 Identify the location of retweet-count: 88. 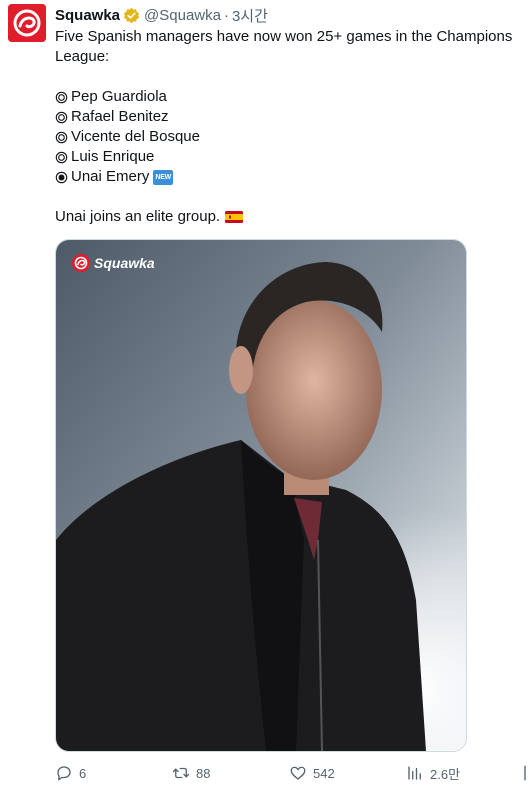
(203, 773).